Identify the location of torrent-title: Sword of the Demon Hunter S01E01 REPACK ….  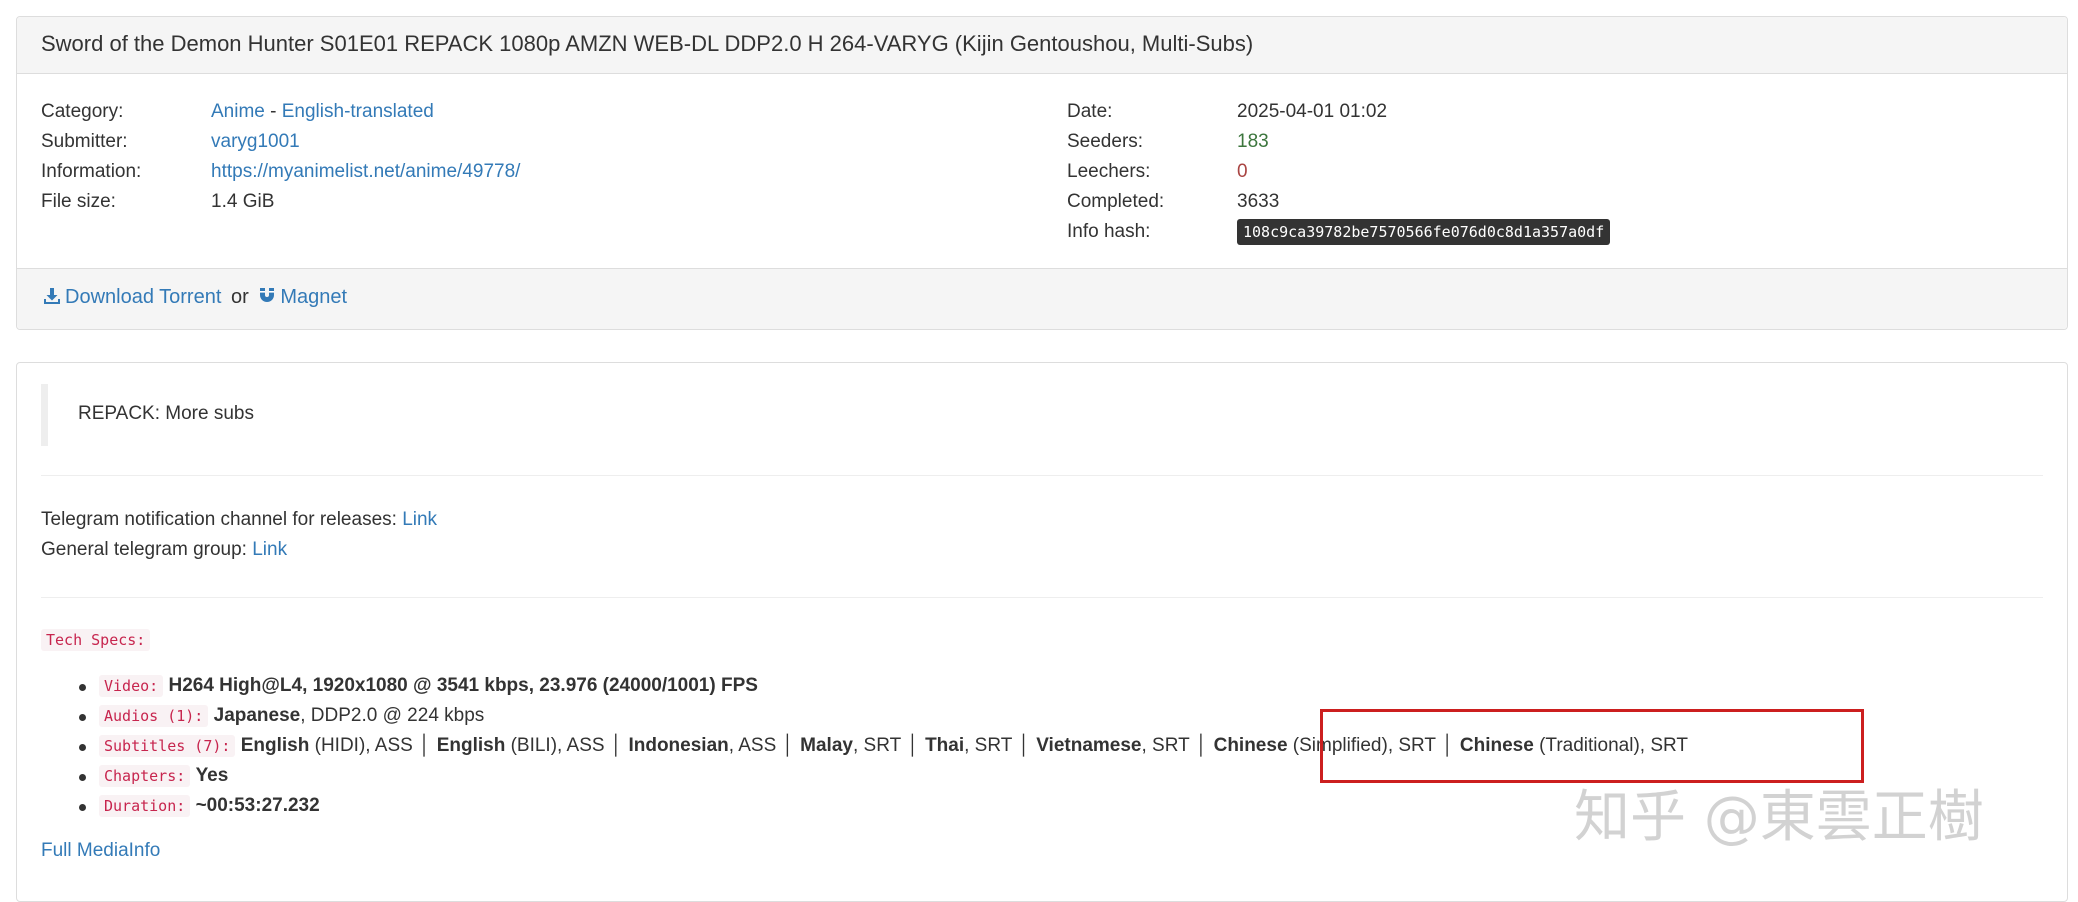
(647, 43).